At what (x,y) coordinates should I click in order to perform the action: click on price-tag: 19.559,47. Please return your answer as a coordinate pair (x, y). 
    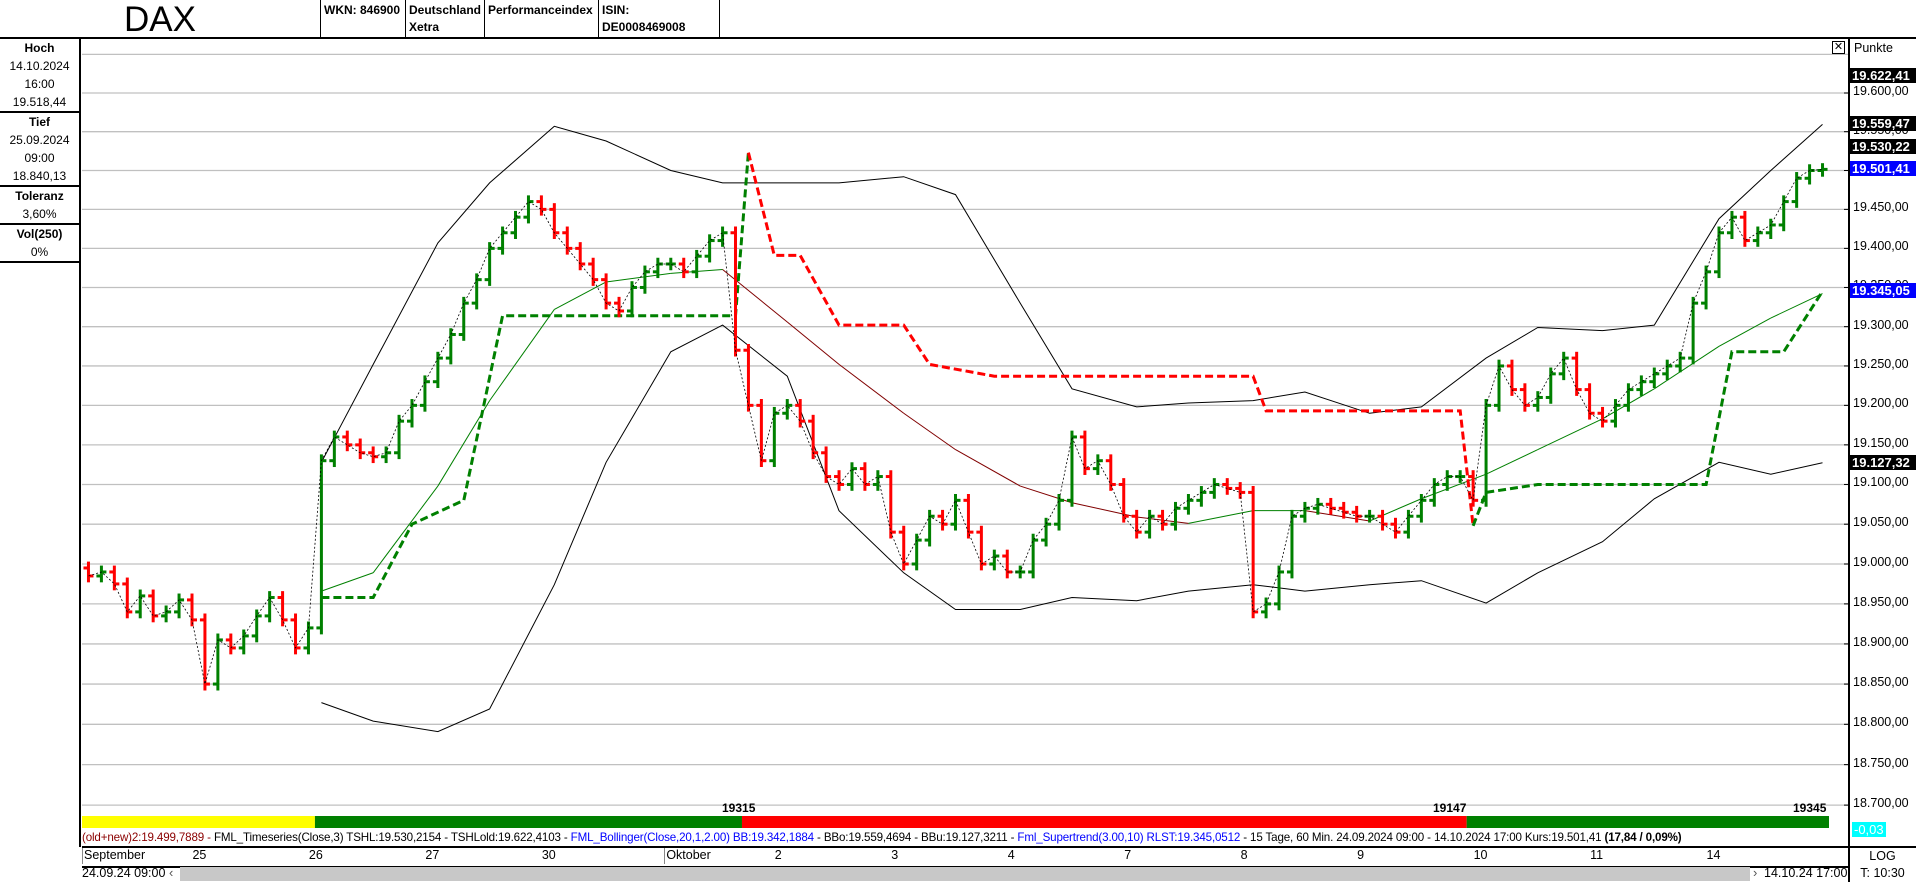
    Looking at the image, I should click on (1883, 124).